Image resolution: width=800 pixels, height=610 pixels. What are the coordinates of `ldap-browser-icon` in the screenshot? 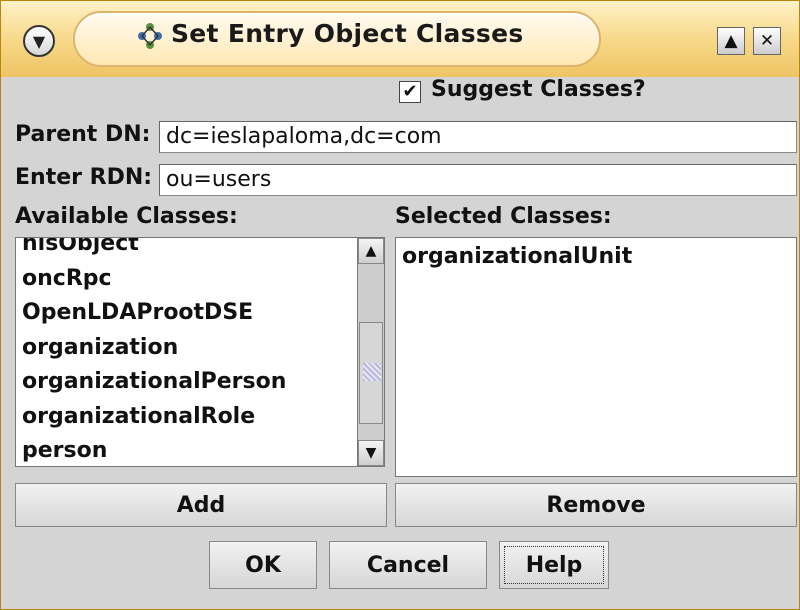 It's located at (150, 36).